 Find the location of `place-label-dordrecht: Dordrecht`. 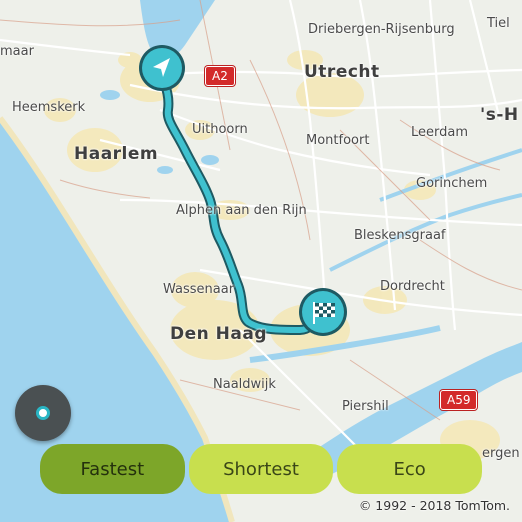

place-label-dordrecht: Dordrecht is located at coordinates (412, 286).